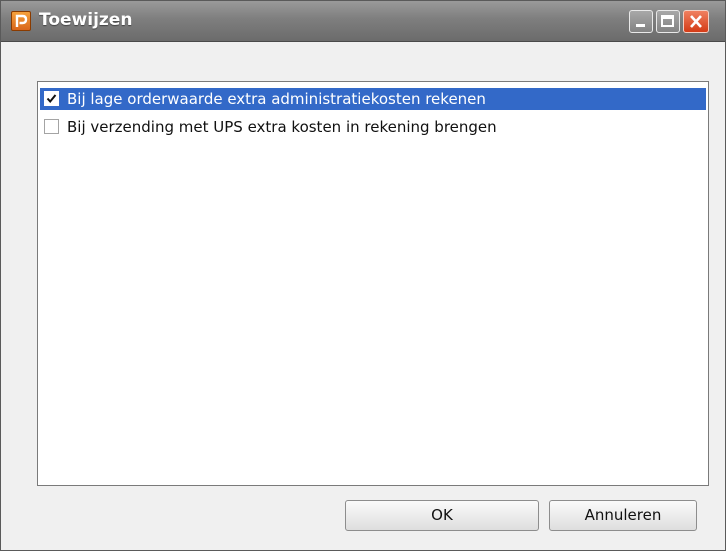 This screenshot has width=728, height=551. I want to click on ok-button: OK, so click(442, 515).